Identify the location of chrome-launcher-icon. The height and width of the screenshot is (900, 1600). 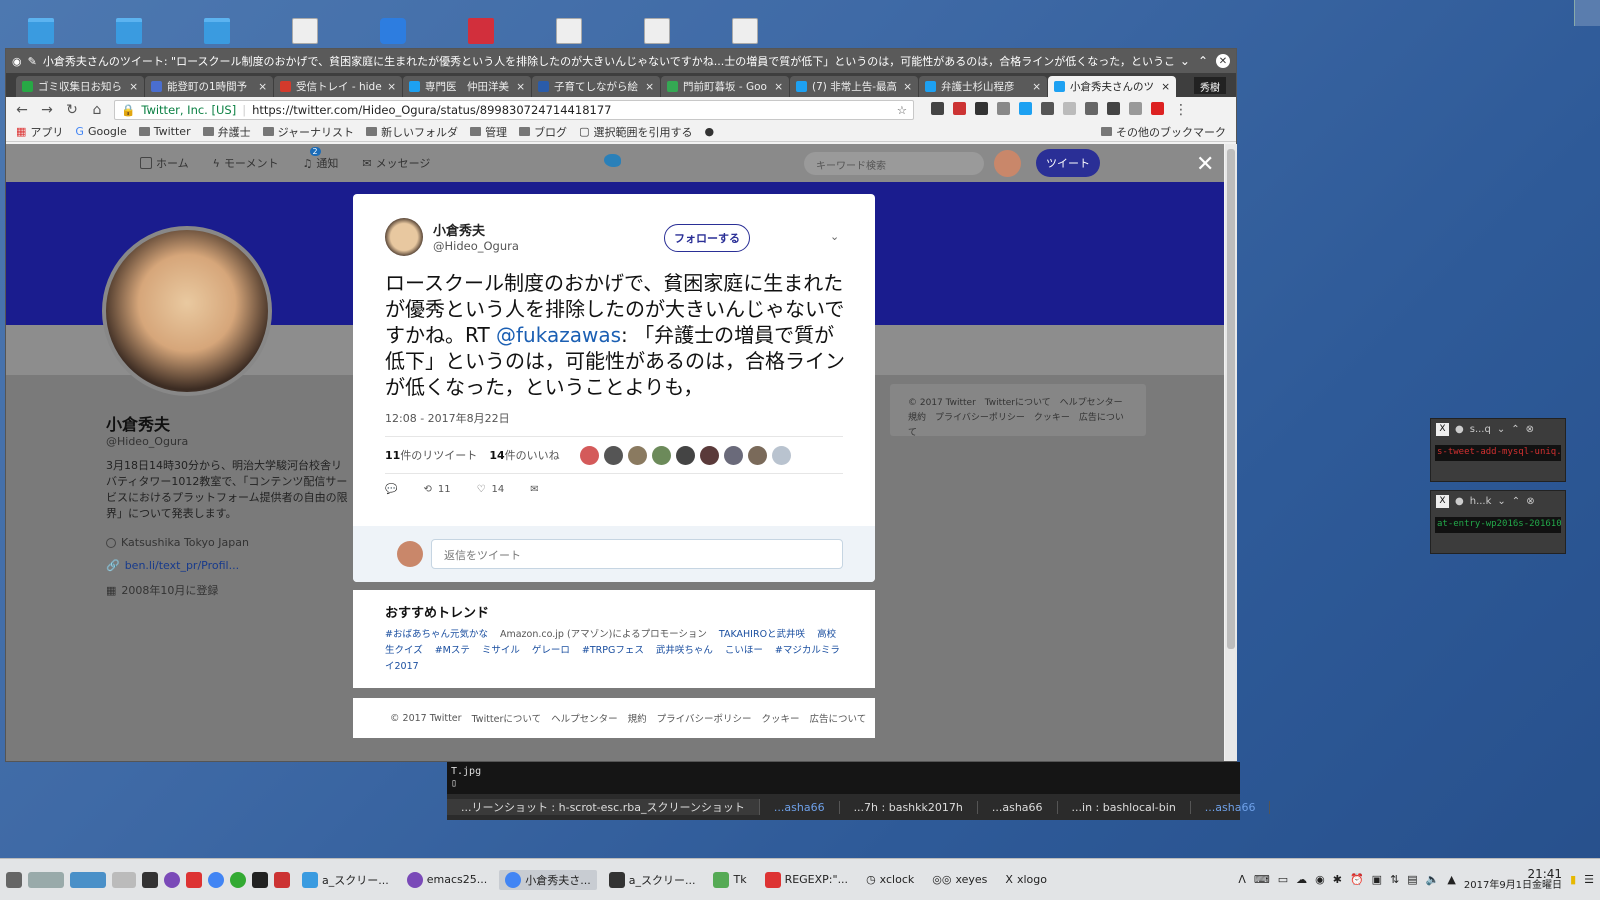
(216, 879).